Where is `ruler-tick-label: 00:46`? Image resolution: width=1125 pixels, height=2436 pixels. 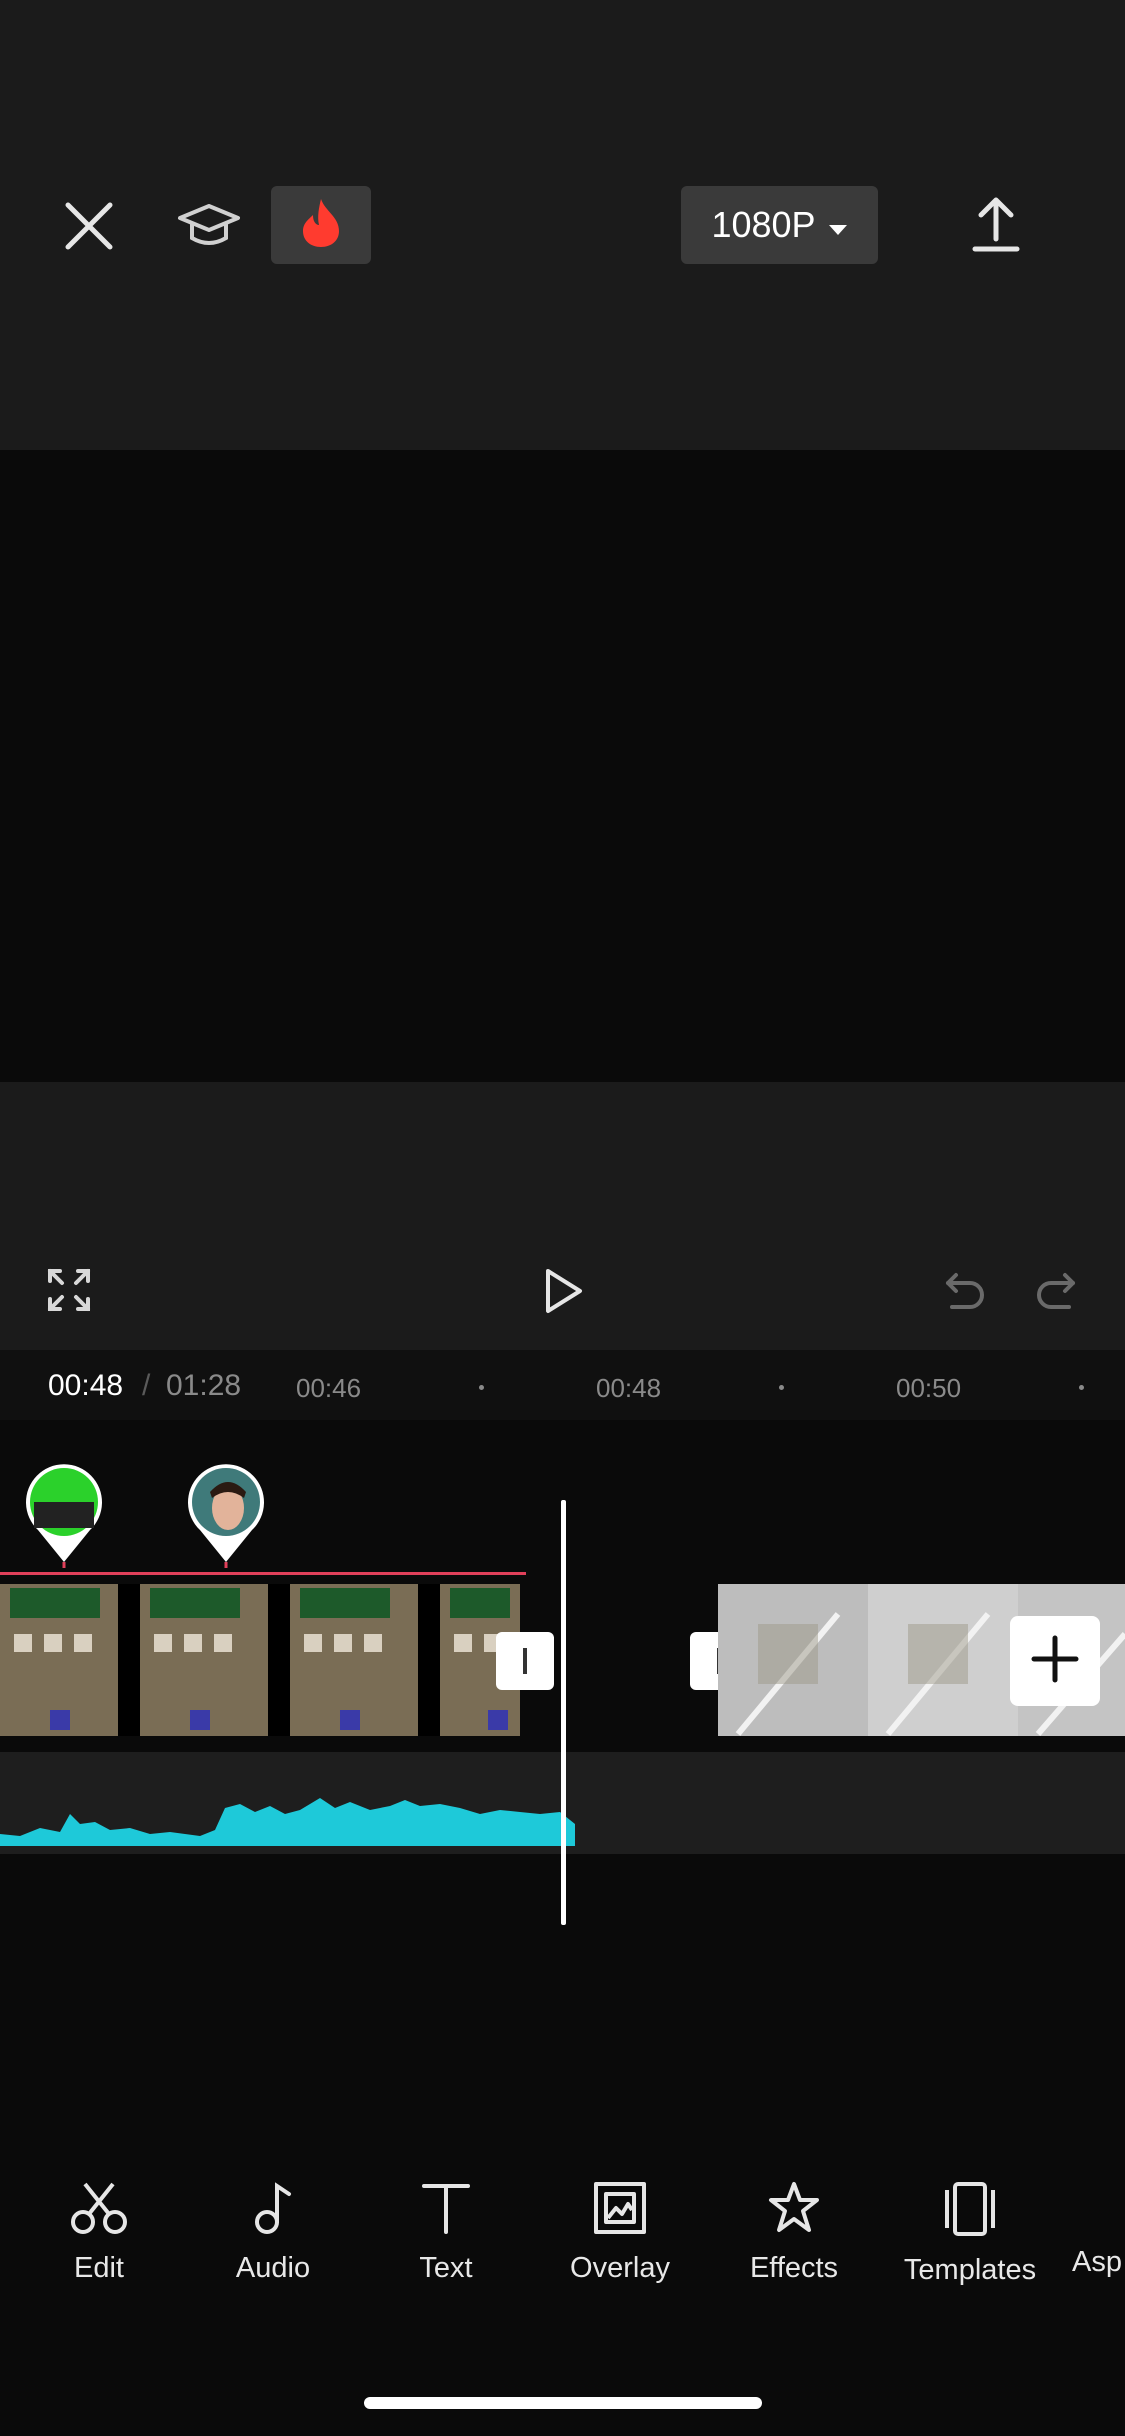
ruler-tick-label: 00:46 is located at coordinates (329, 1388).